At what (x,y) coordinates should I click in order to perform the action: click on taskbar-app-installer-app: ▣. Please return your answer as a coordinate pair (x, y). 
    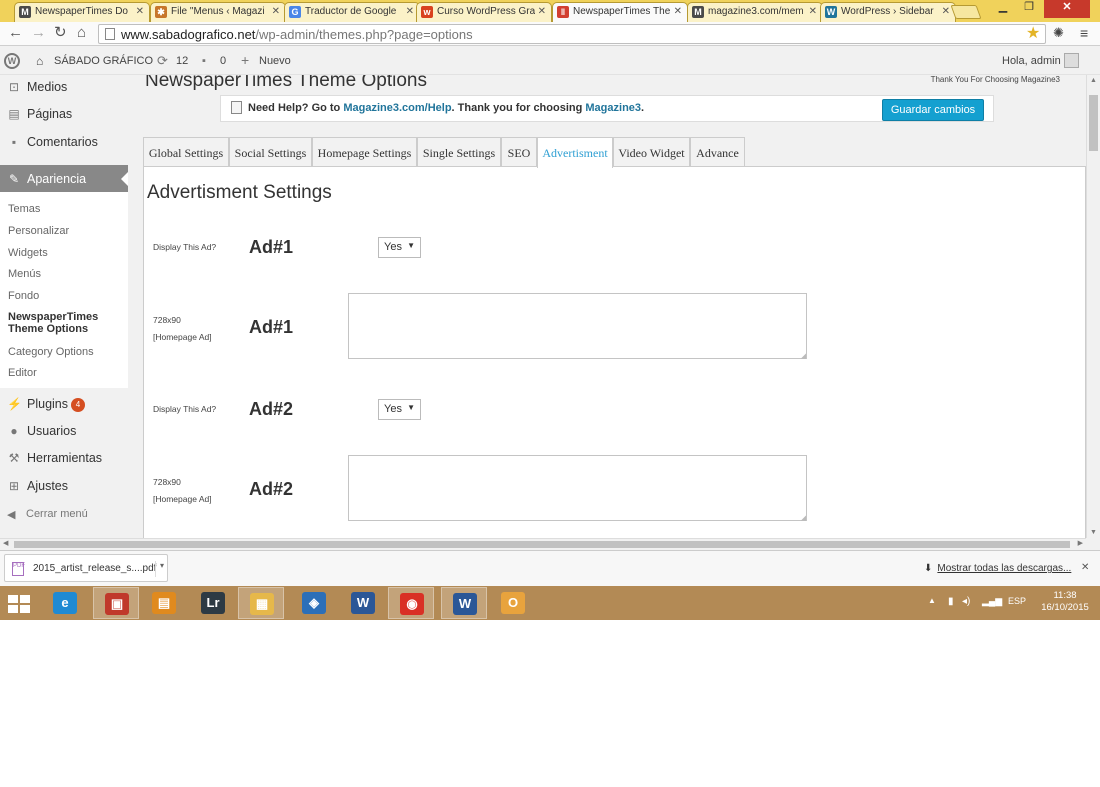
    Looking at the image, I should click on (116, 603).